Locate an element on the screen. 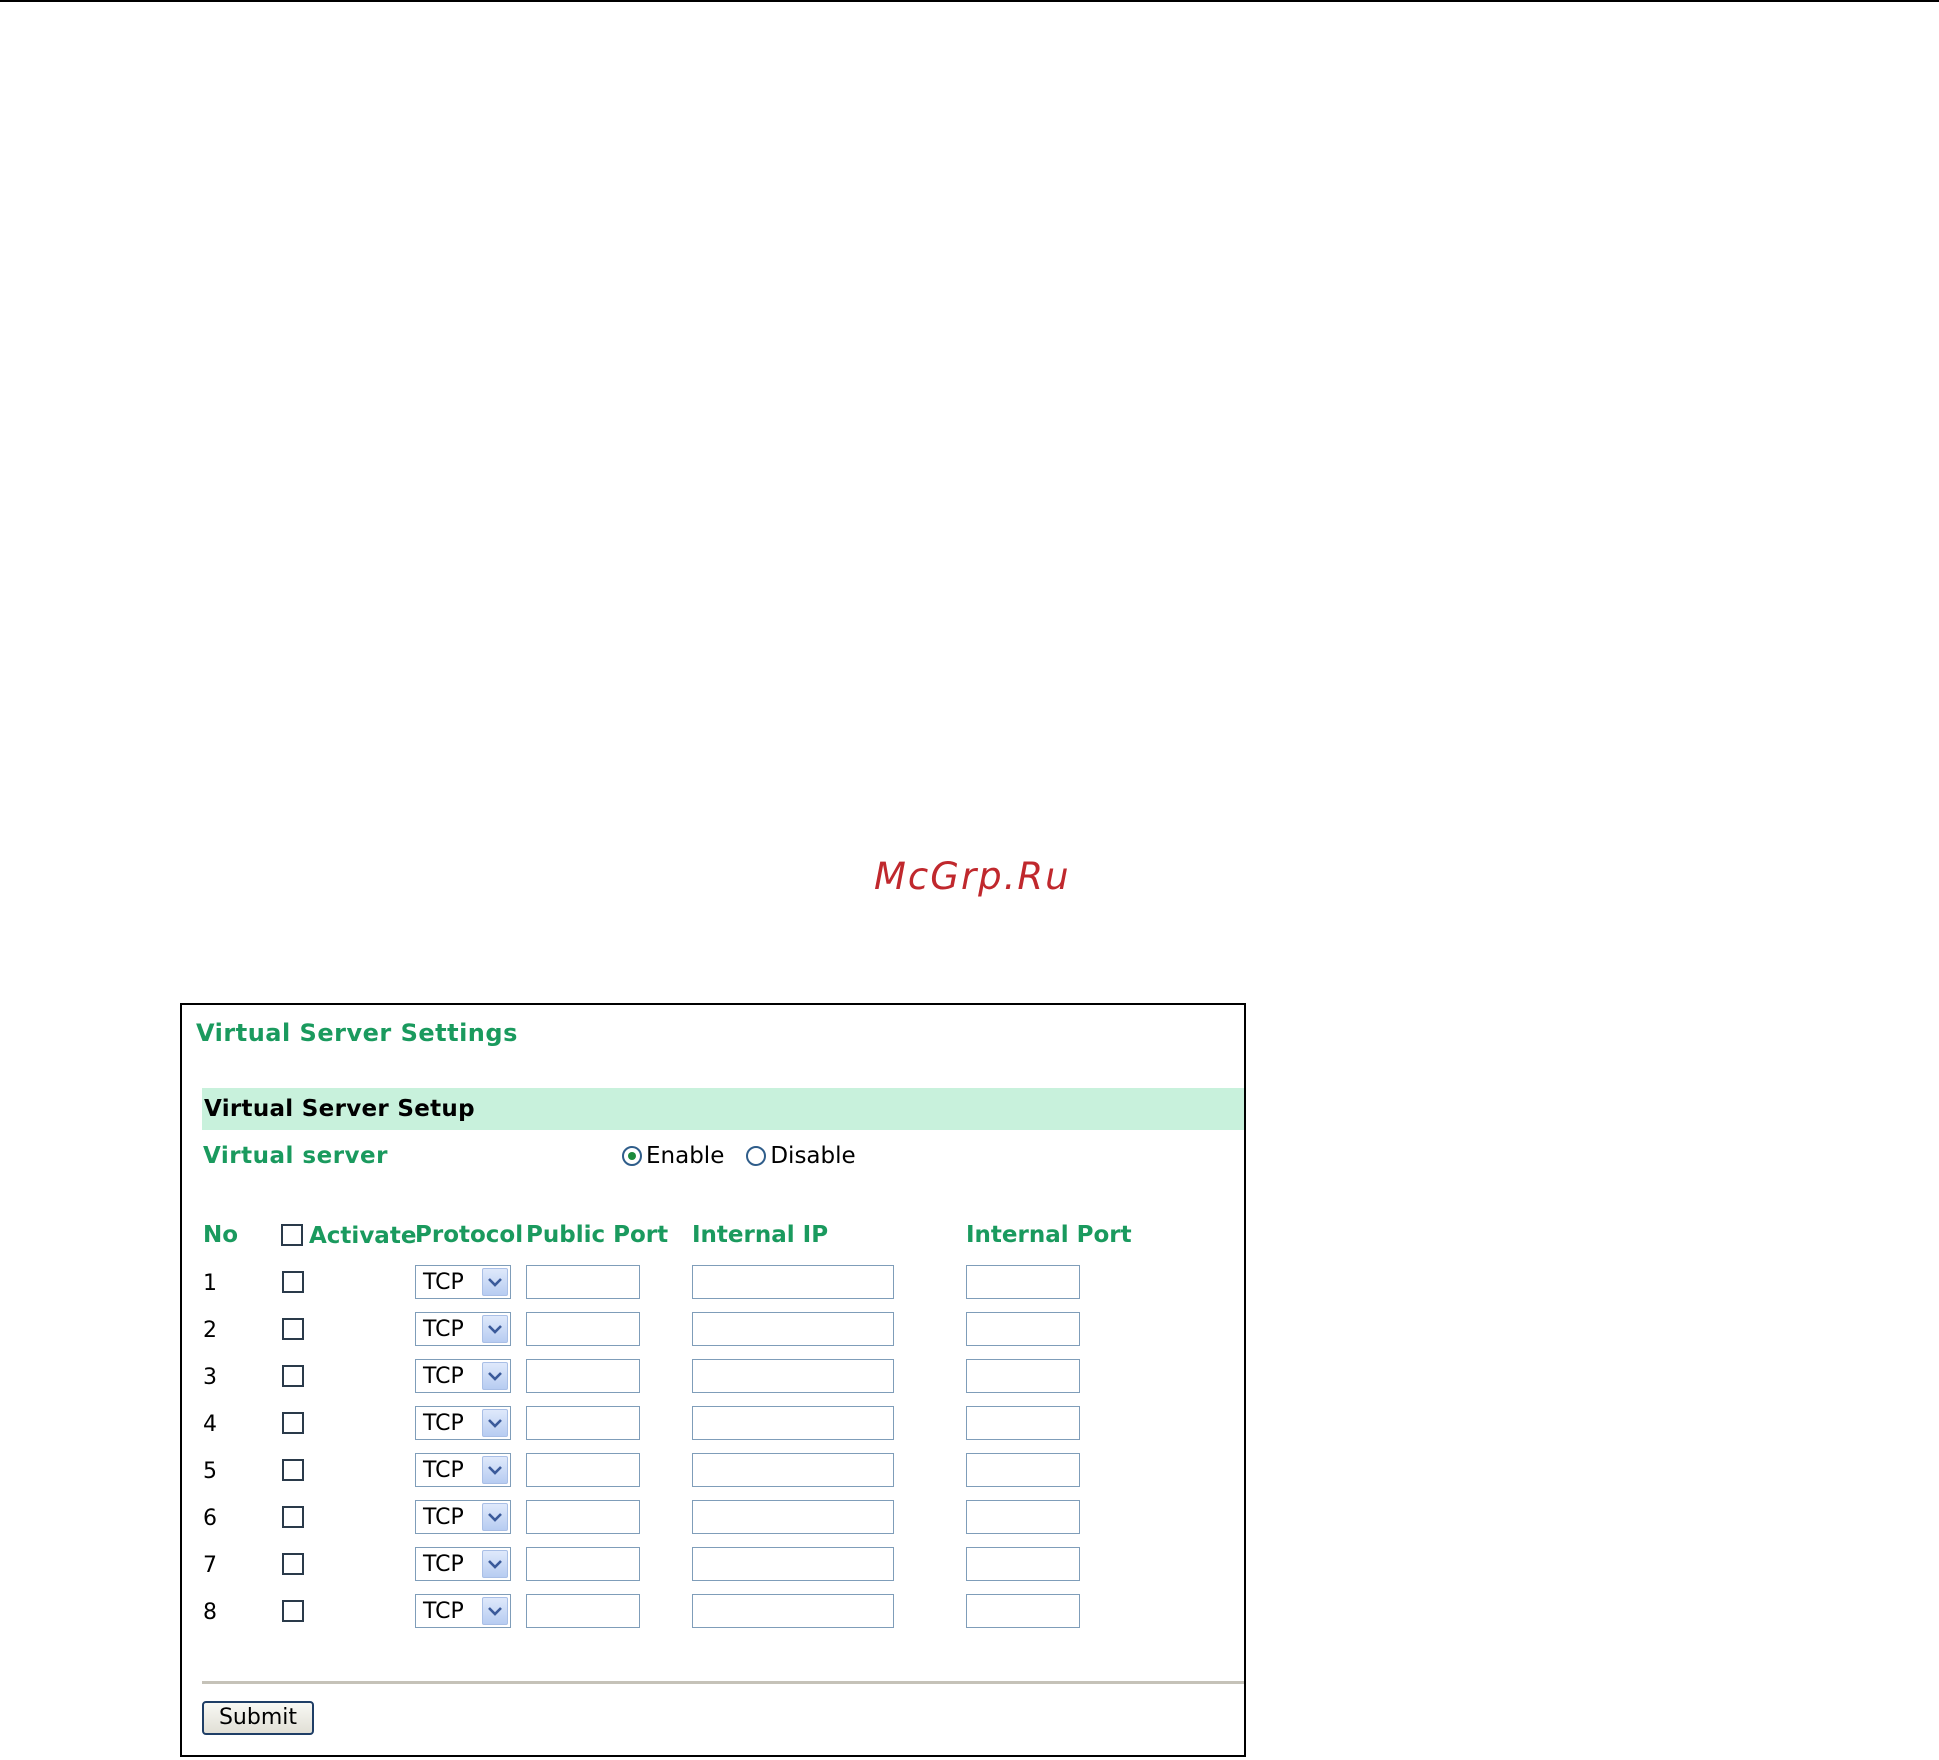 The image size is (1939, 1760). watermark-text: McGrp.Ru is located at coordinates (972, 876).